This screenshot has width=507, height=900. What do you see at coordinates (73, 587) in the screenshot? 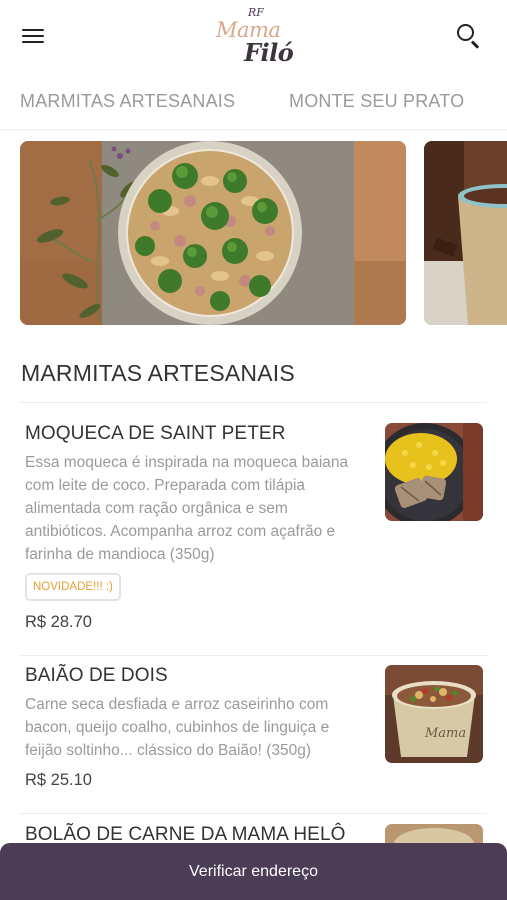
I see `product-badge: NOVIDADE!!! :)` at bounding box center [73, 587].